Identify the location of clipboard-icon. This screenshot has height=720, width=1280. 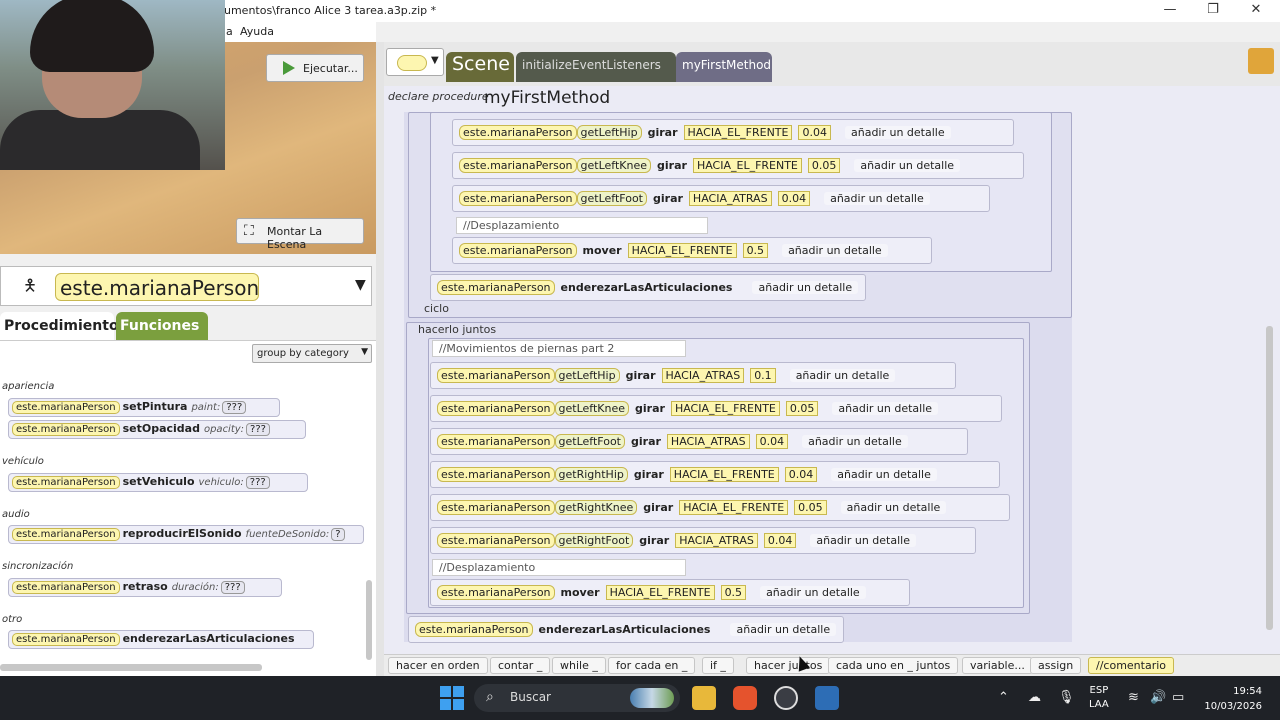
(1261, 61).